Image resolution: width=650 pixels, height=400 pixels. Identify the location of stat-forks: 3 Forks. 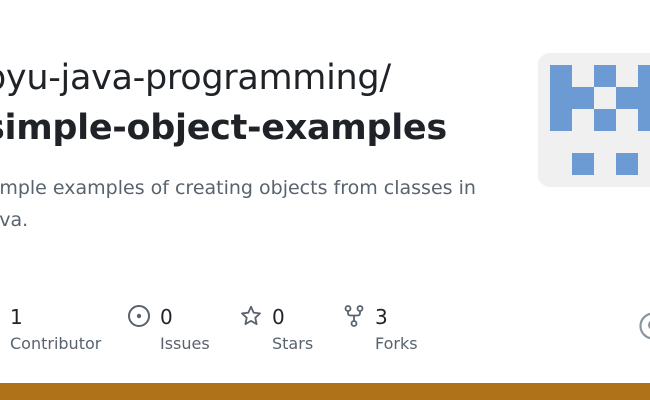
(392, 332).